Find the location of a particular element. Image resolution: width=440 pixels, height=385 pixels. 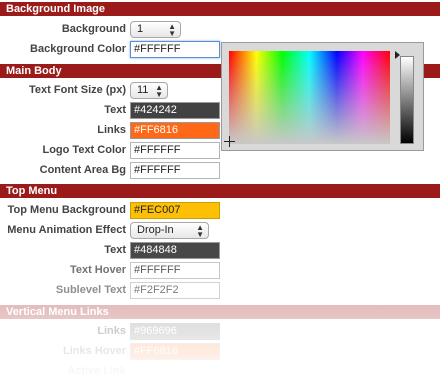

row-background: Background 1 ▲ ▼ is located at coordinates (220, 30).